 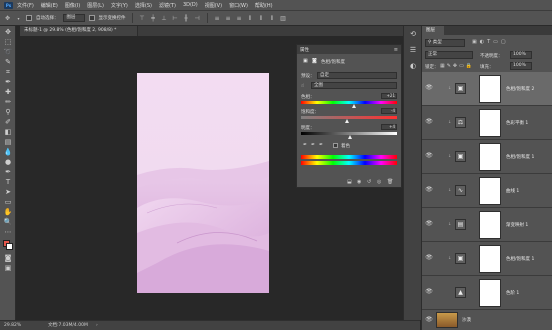 I want to click on layer-name: 沙漠, so click(x=466, y=320).